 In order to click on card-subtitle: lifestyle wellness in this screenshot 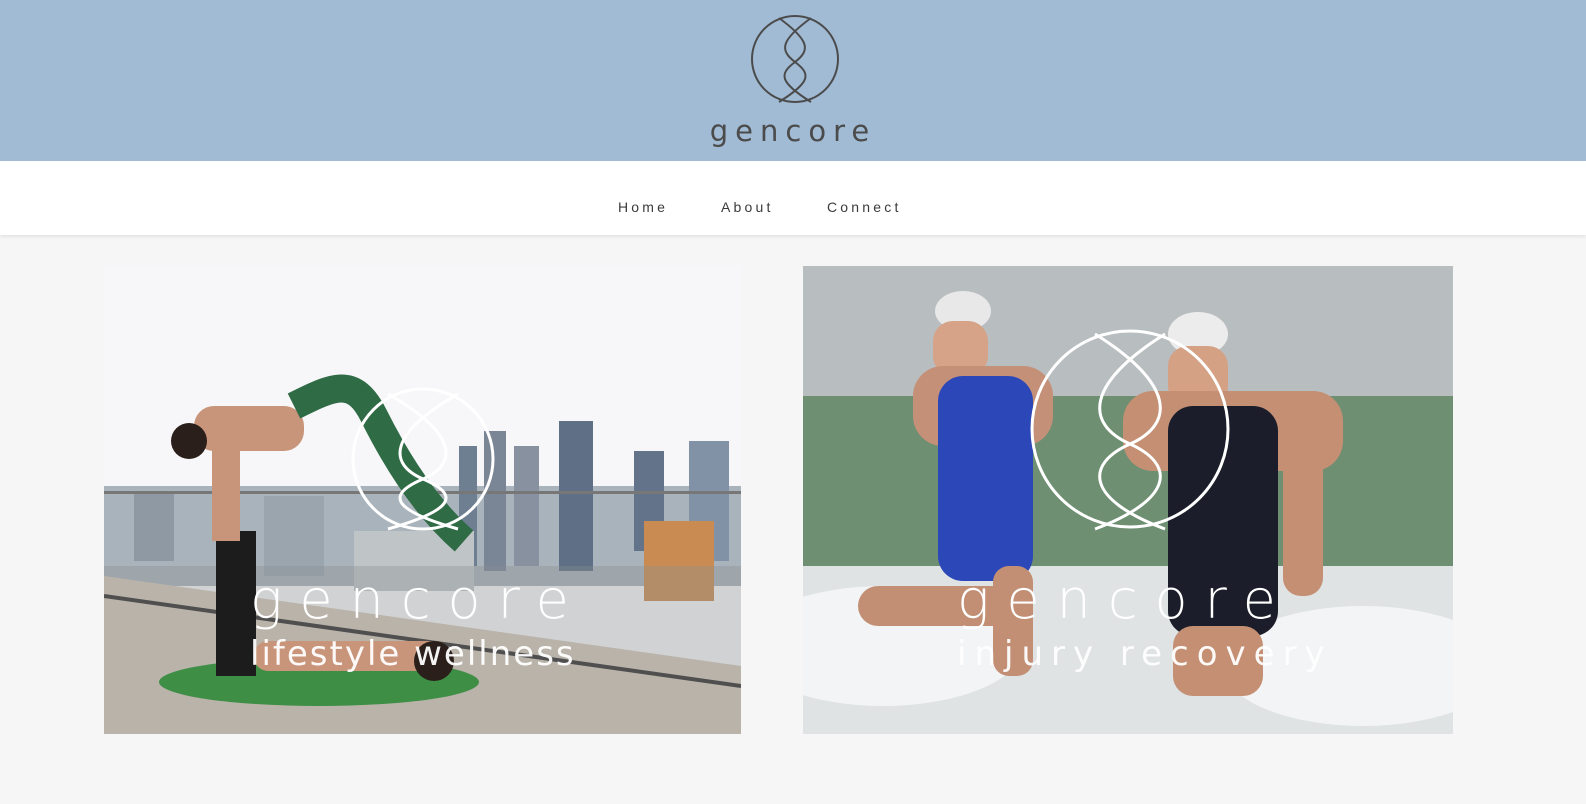, I will do `click(413, 654)`.